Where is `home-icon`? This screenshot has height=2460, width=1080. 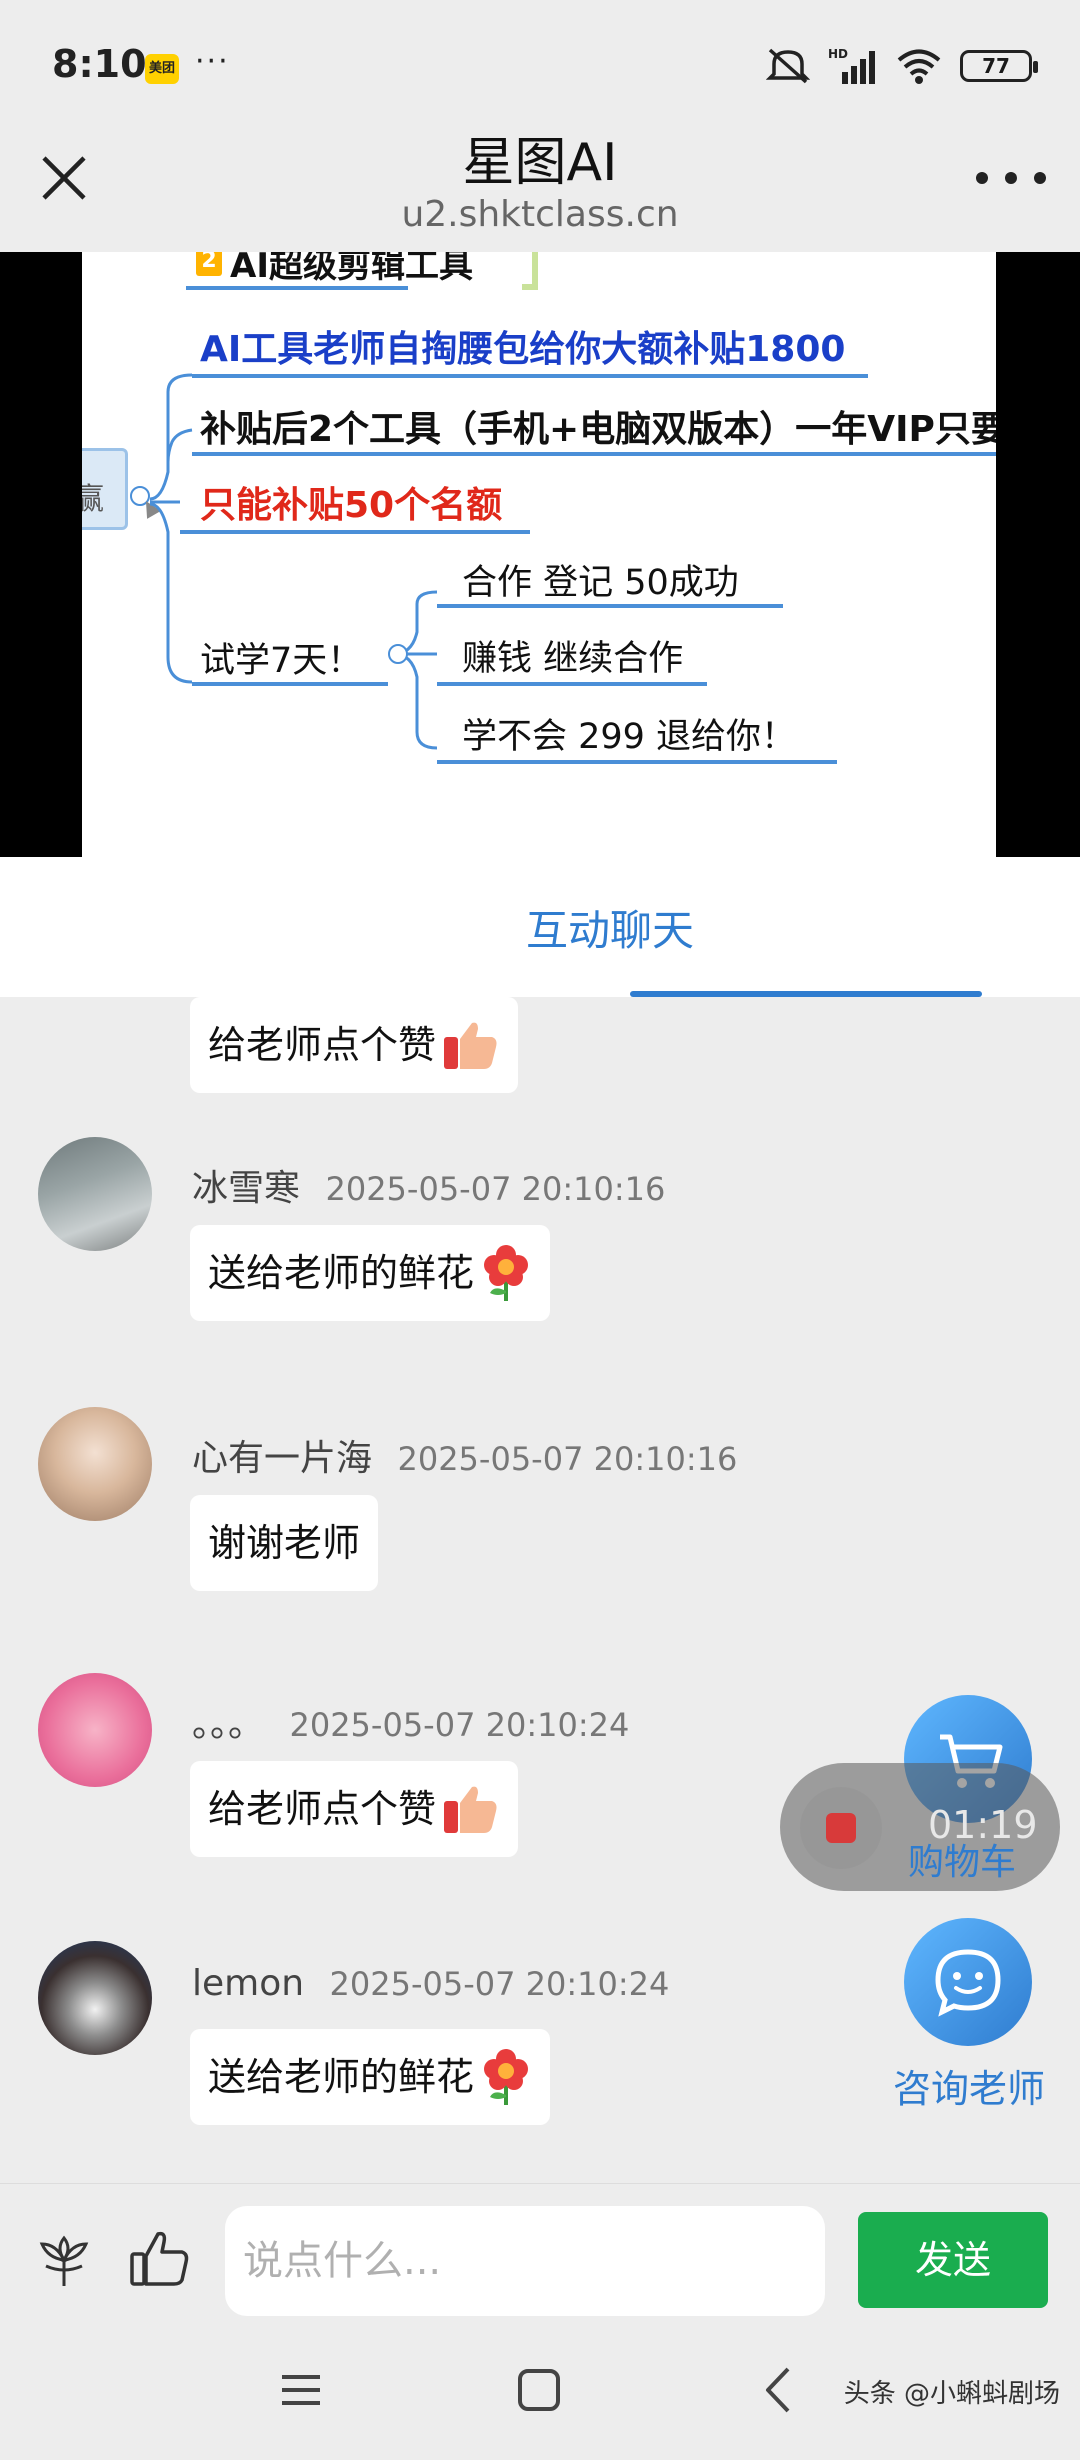
home-icon is located at coordinates (539, 2390).